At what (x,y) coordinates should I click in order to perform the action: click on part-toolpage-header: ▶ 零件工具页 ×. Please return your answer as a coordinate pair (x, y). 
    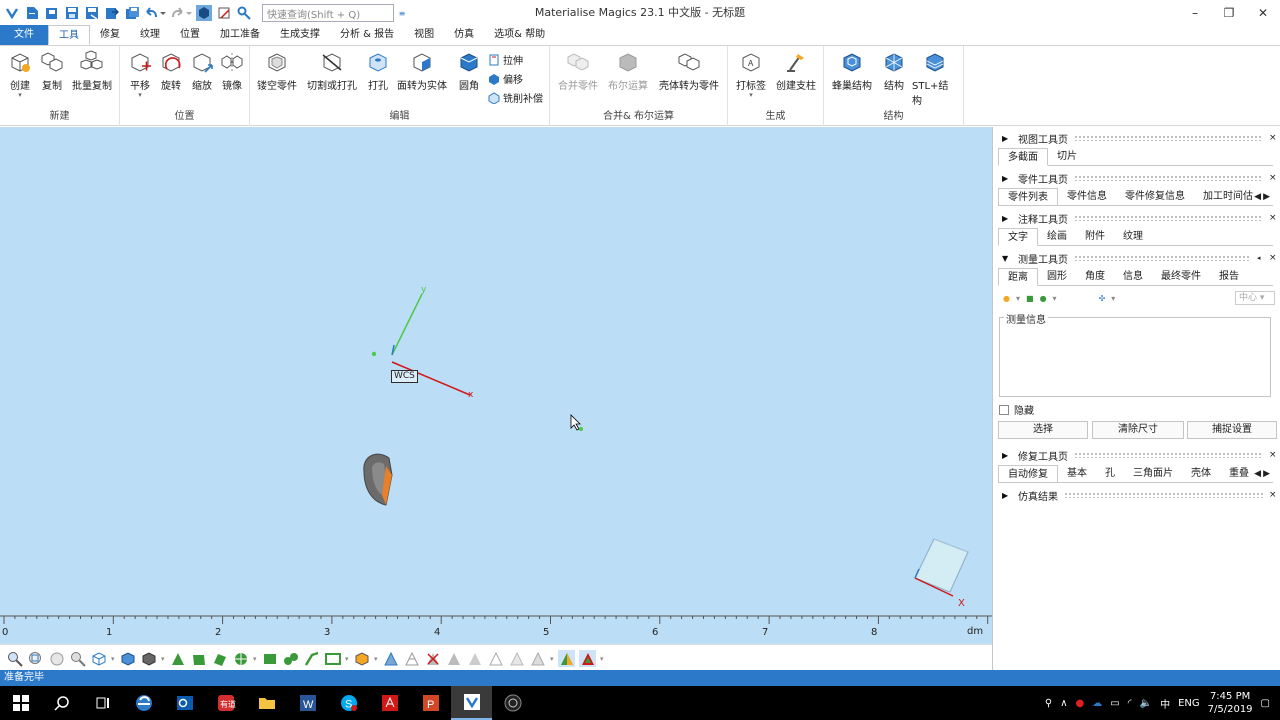
    Looking at the image, I should click on (1136, 178).